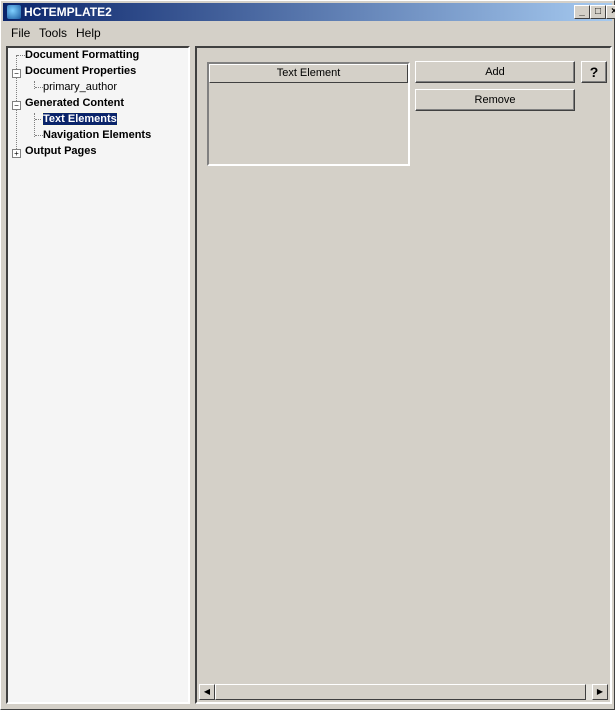  I want to click on tree-item-primary-author: primary_author, so click(80, 87).